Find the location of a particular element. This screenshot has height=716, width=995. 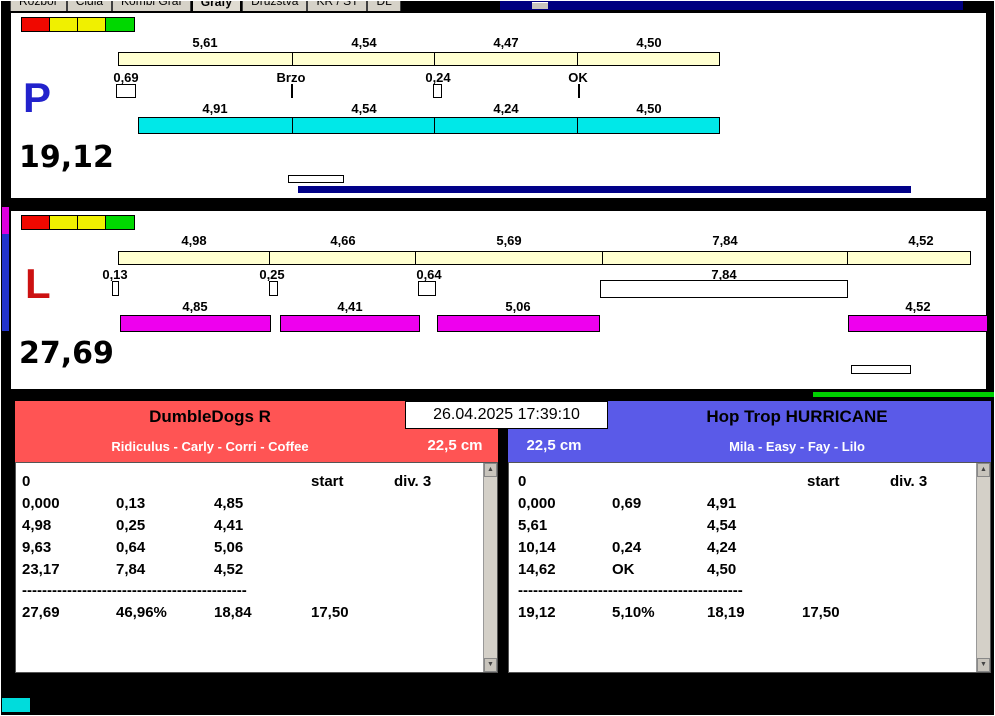

split-time-label: 4,47 is located at coordinates (506, 42).